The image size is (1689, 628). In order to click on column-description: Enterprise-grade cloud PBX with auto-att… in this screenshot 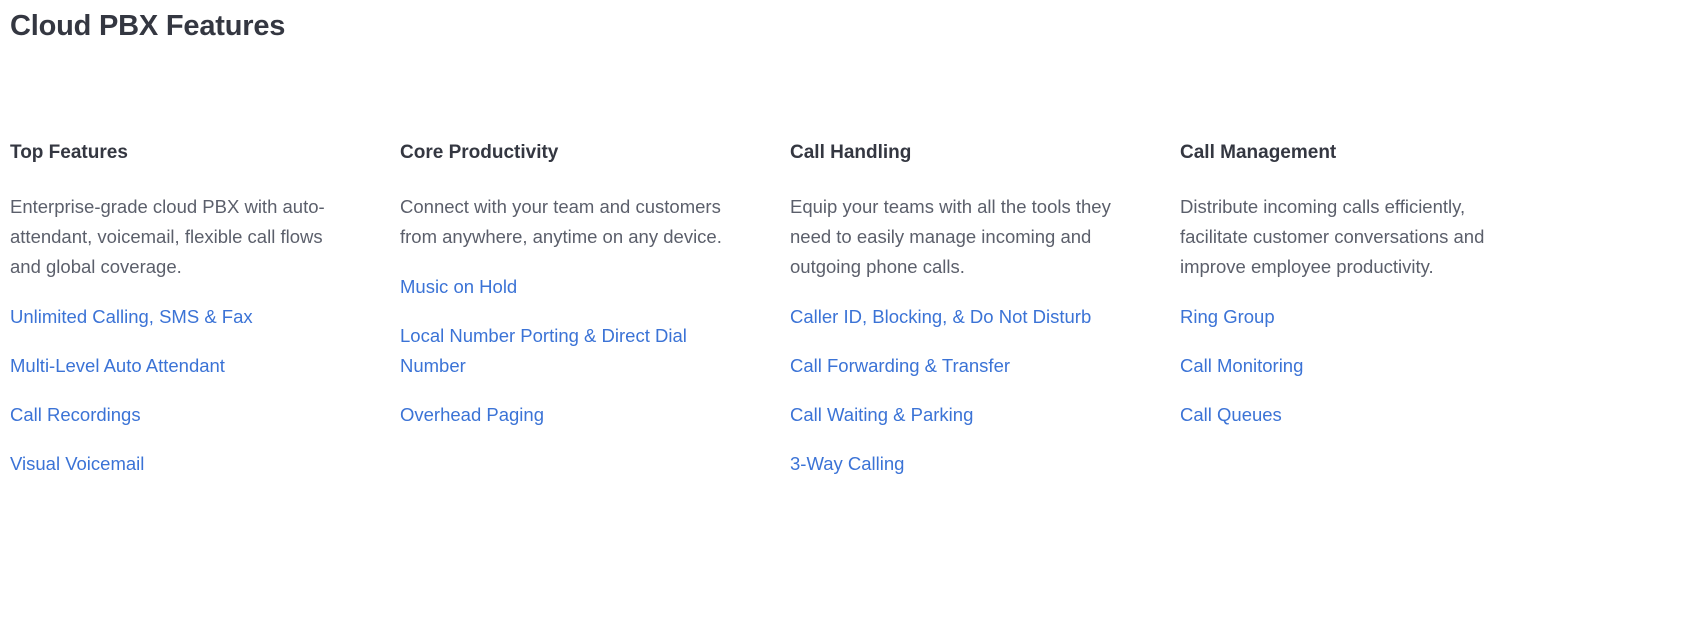, I will do `click(167, 236)`.